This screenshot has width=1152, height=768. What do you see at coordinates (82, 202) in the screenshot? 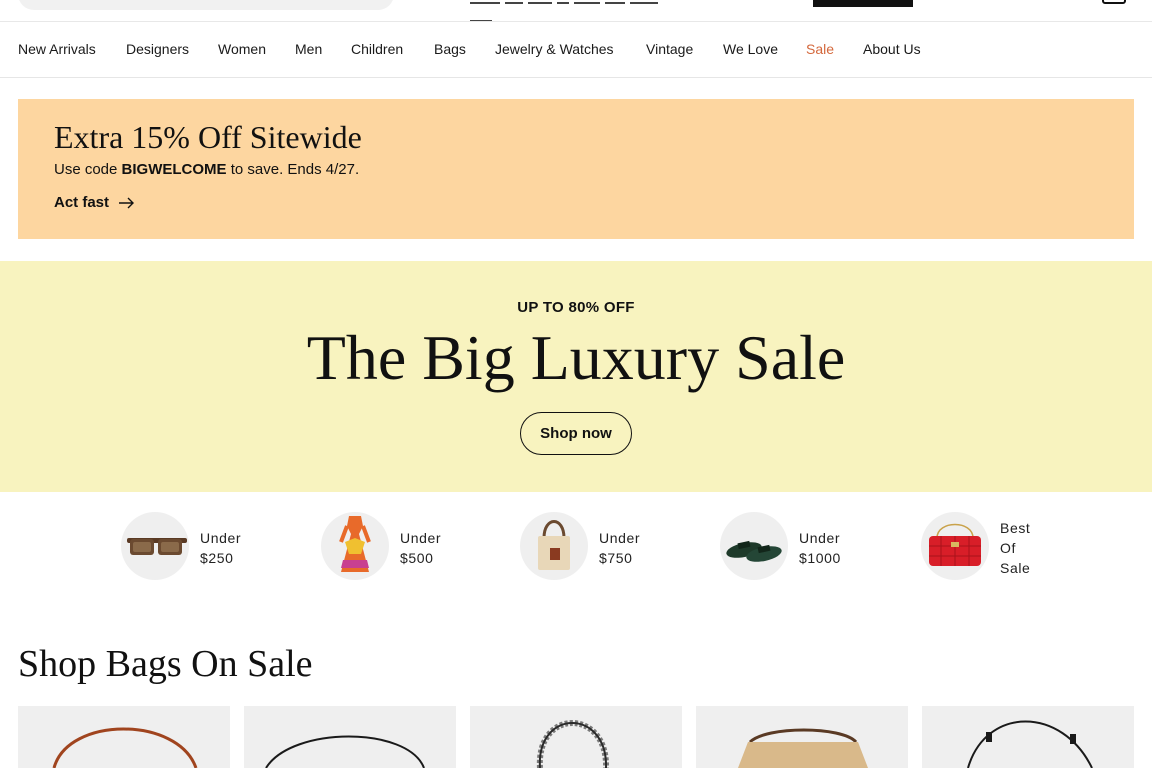
I see `act-fast-label: Act fast` at bounding box center [82, 202].